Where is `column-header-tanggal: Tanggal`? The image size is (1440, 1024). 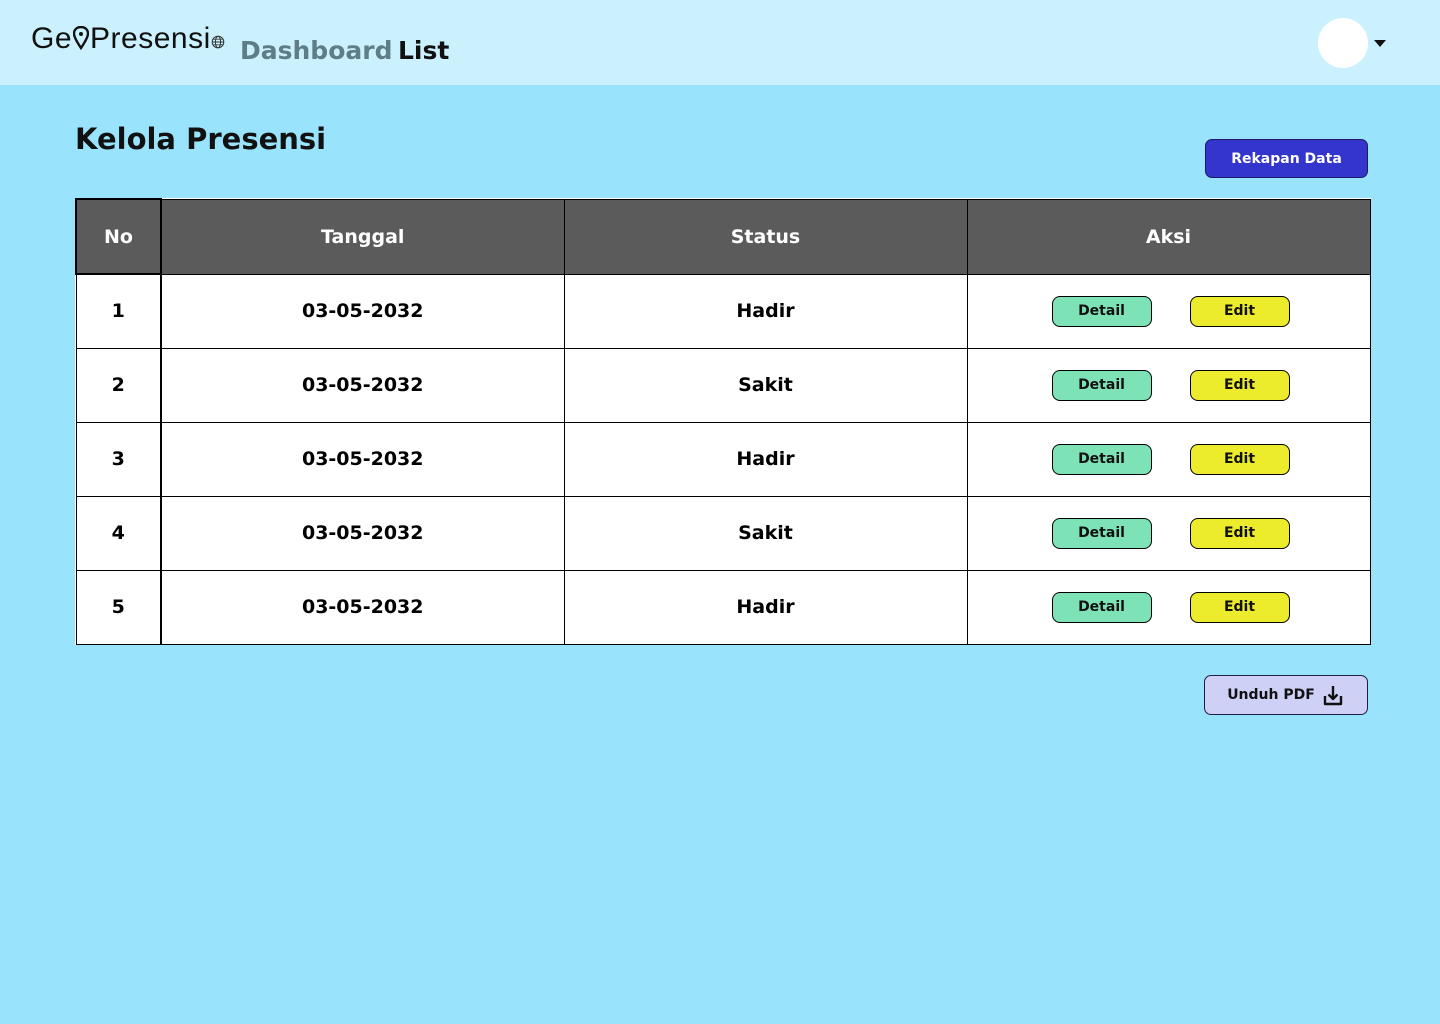 column-header-tanggal: Tanggal is located at coordinates (362, 236).